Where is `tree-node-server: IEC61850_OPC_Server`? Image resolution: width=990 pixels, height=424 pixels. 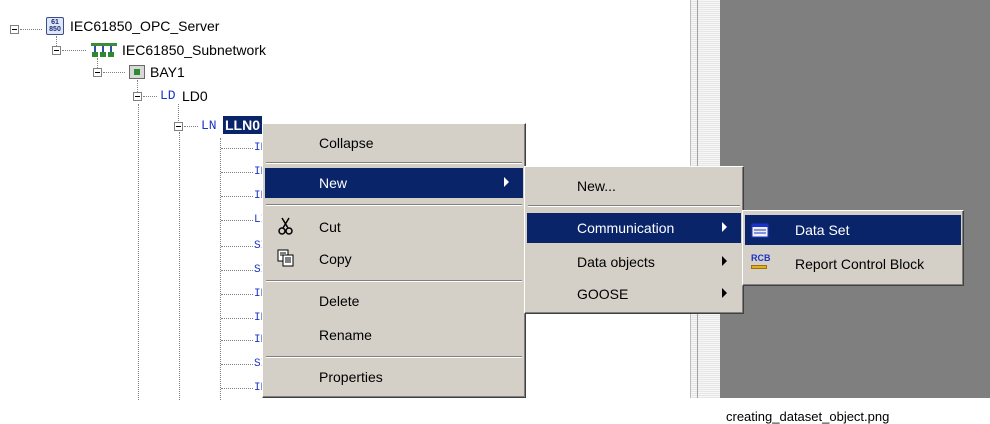
tree-node-server: IEC61850_OPC_Server is located at coordinates (144, 26).